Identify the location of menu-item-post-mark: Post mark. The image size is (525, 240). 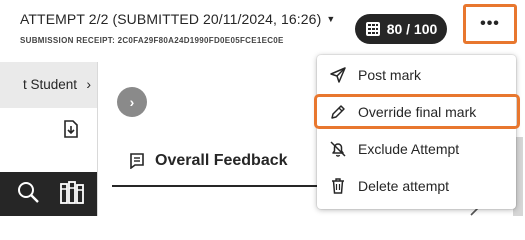
(416, 75).